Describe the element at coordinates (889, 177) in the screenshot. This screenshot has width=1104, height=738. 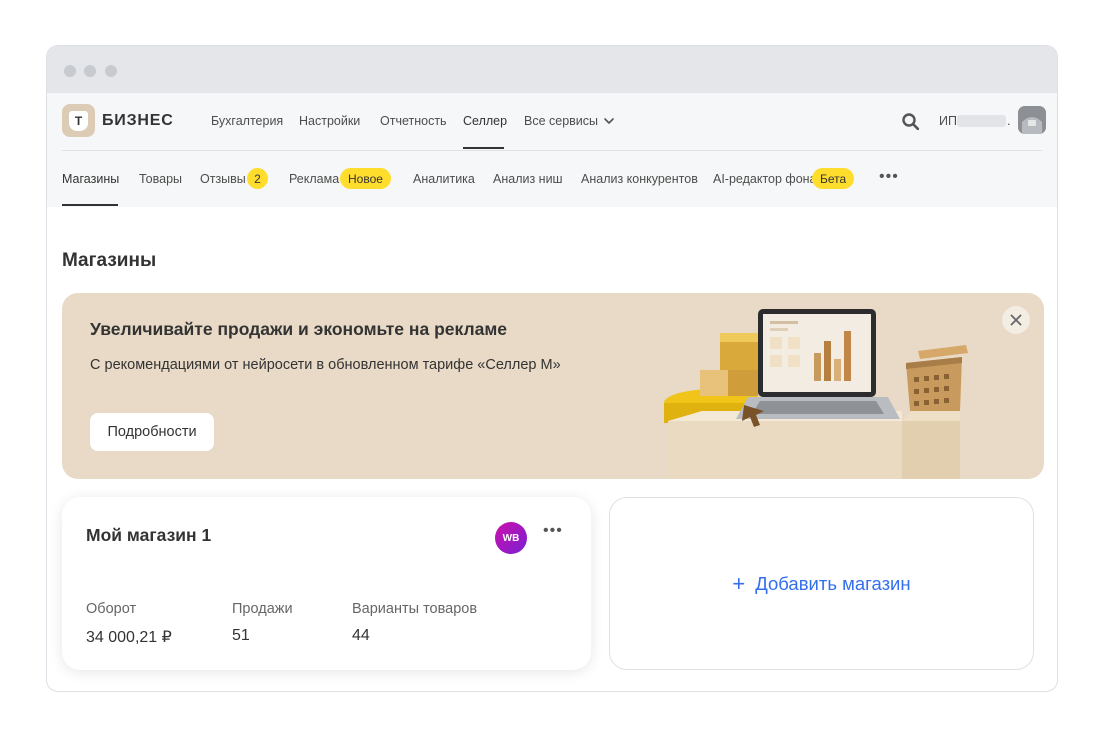
I see `more-tabs-icon: •••` at that location.